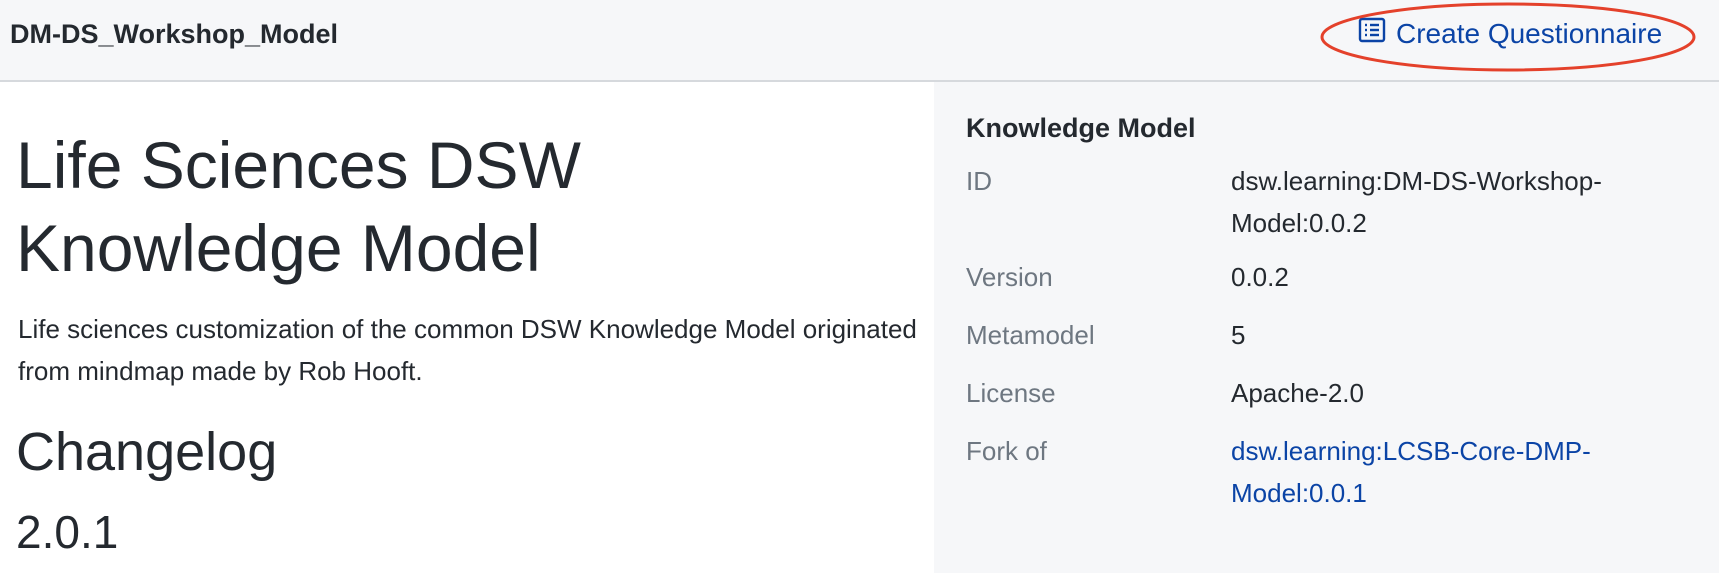 This screenshot has height=573, width=1719. Describe the element at coordinates (1416, 202) in the screenshot. I see `metadata-value: dsw.learning:DM-DS-Workshop-Model:0.0.2` at that location.